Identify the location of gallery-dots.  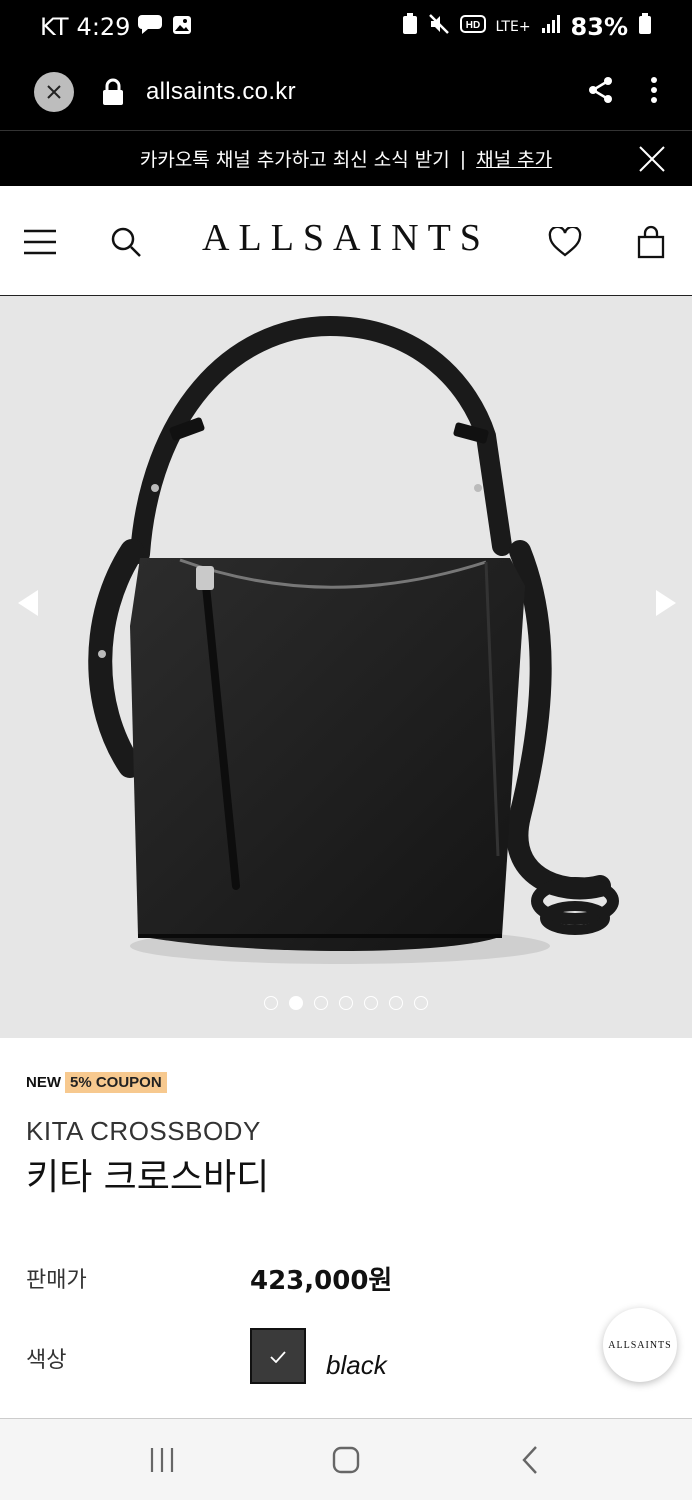
(346, 1003).